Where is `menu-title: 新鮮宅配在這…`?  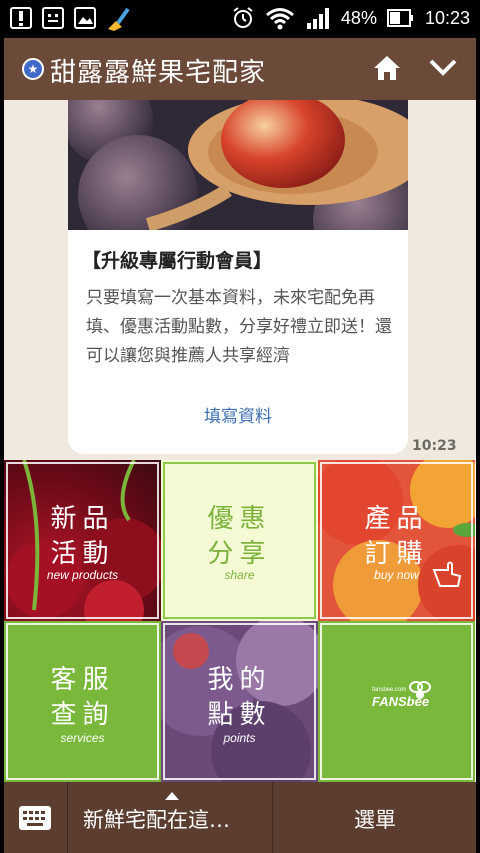 menu-title: 新鮮宅配在這… is located at coordinates (156, 820).